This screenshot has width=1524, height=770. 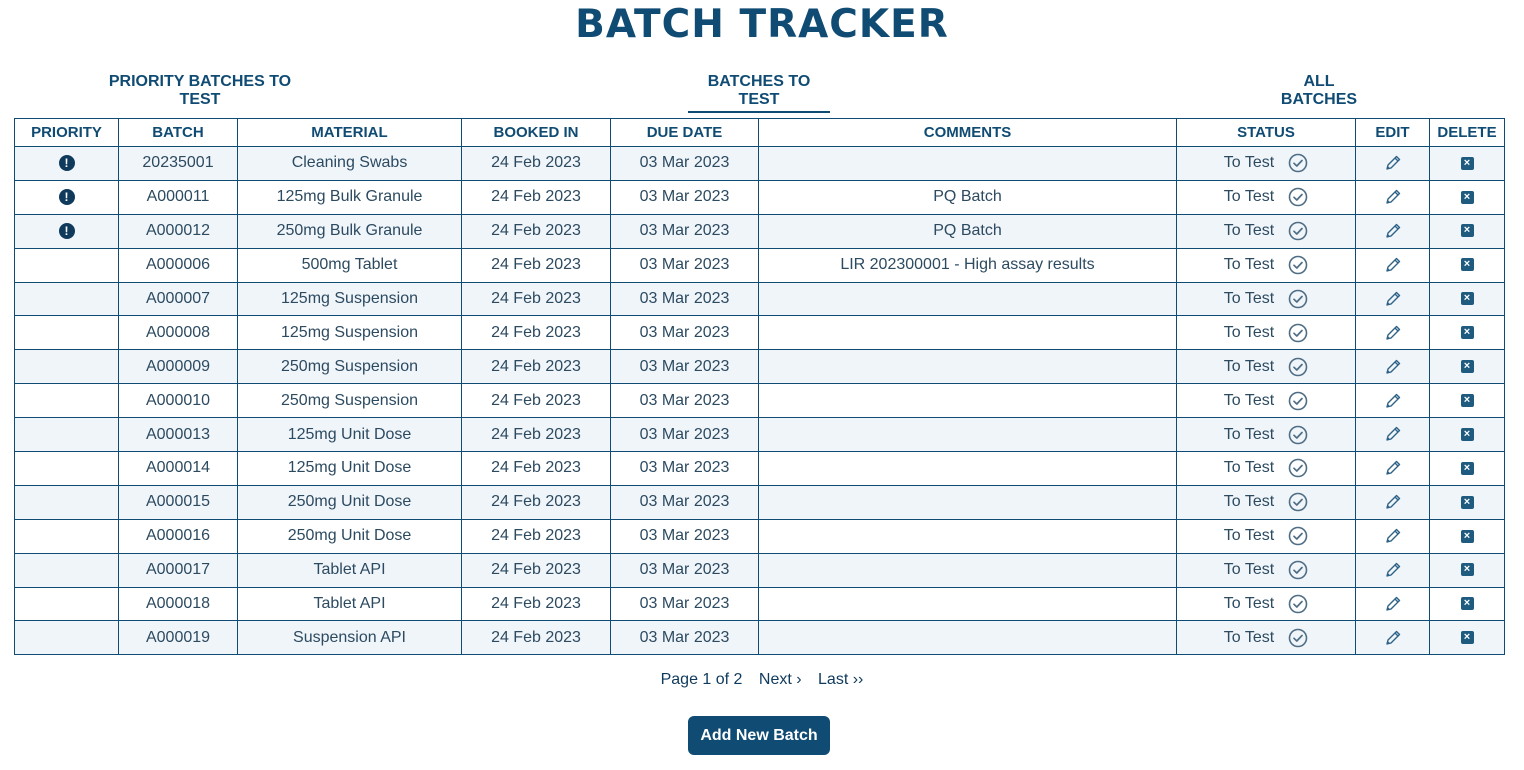 What do you see at coordinates (1319, 92) in the screenshot?
I see `tab-all-batches: ALL BATCHES` at bounding box center [1319, 92].